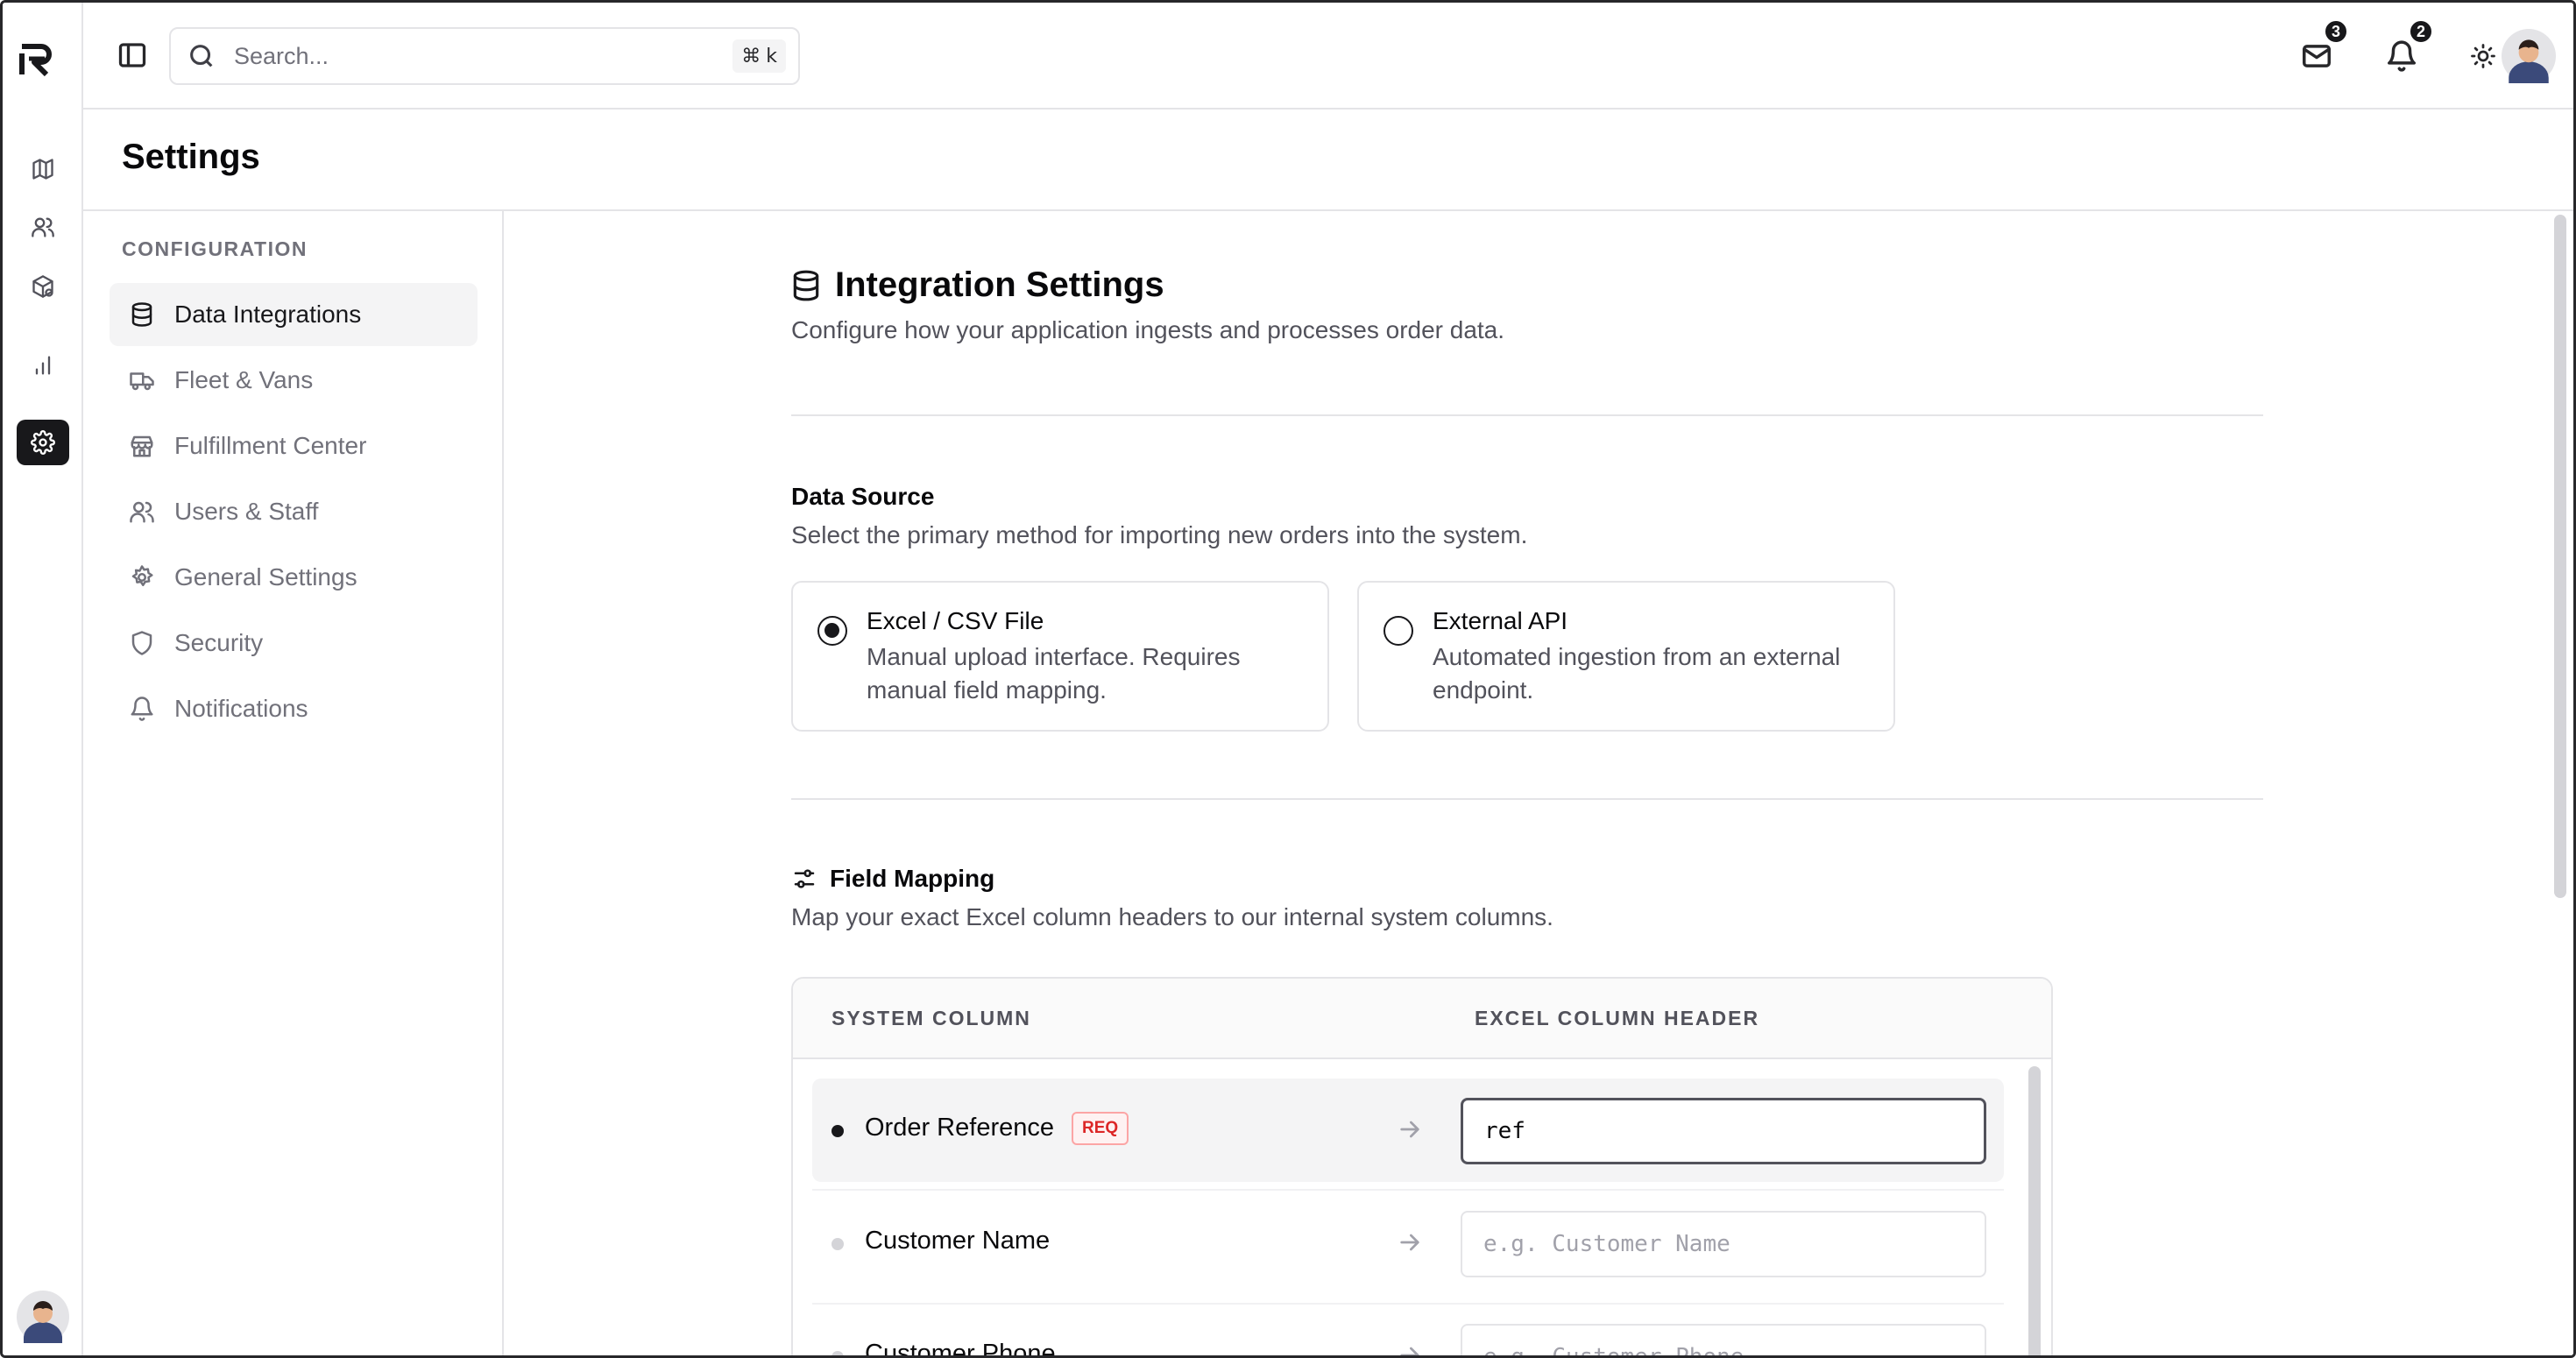  I want to click on nav-item-fulfillment-center: Fulfillment Center, so click(294, 445).